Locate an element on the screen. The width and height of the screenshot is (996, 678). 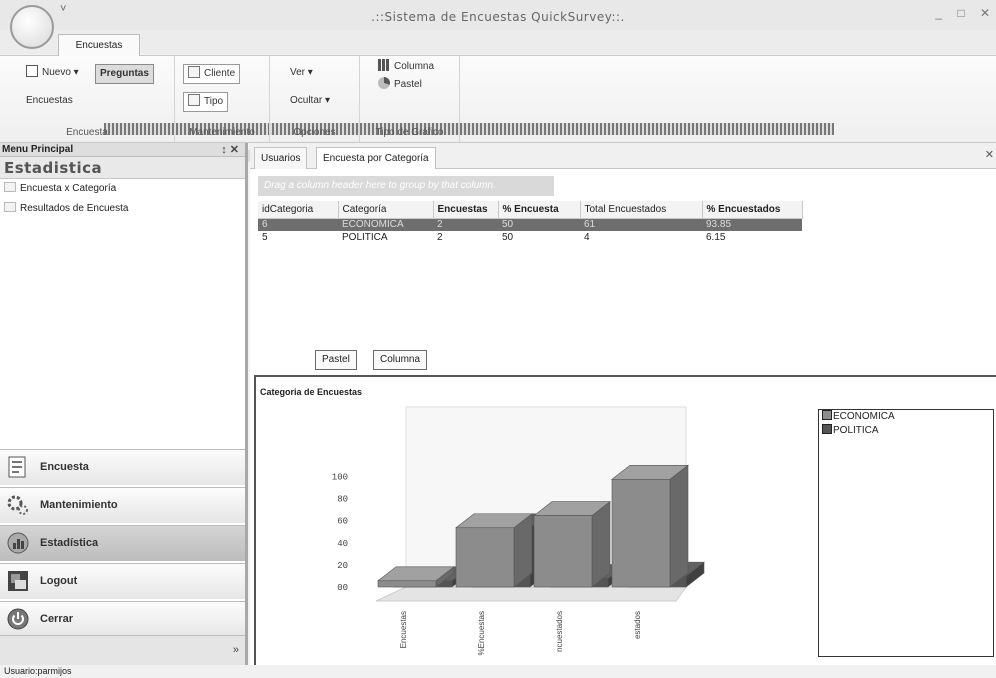
ribbon-group-opciones: Ver ▾ Ocultar ▾ Opciones is located at coordinates (315, 99).